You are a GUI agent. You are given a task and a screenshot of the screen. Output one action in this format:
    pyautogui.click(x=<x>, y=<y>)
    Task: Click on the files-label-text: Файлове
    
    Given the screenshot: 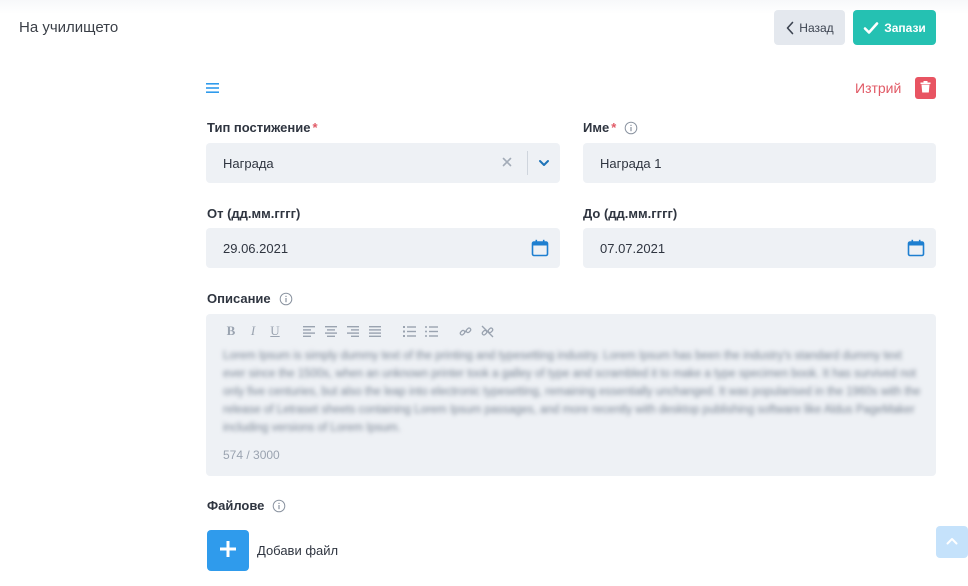 What is the action you would take?
    pyautogui.click(x=236, y=505)
    